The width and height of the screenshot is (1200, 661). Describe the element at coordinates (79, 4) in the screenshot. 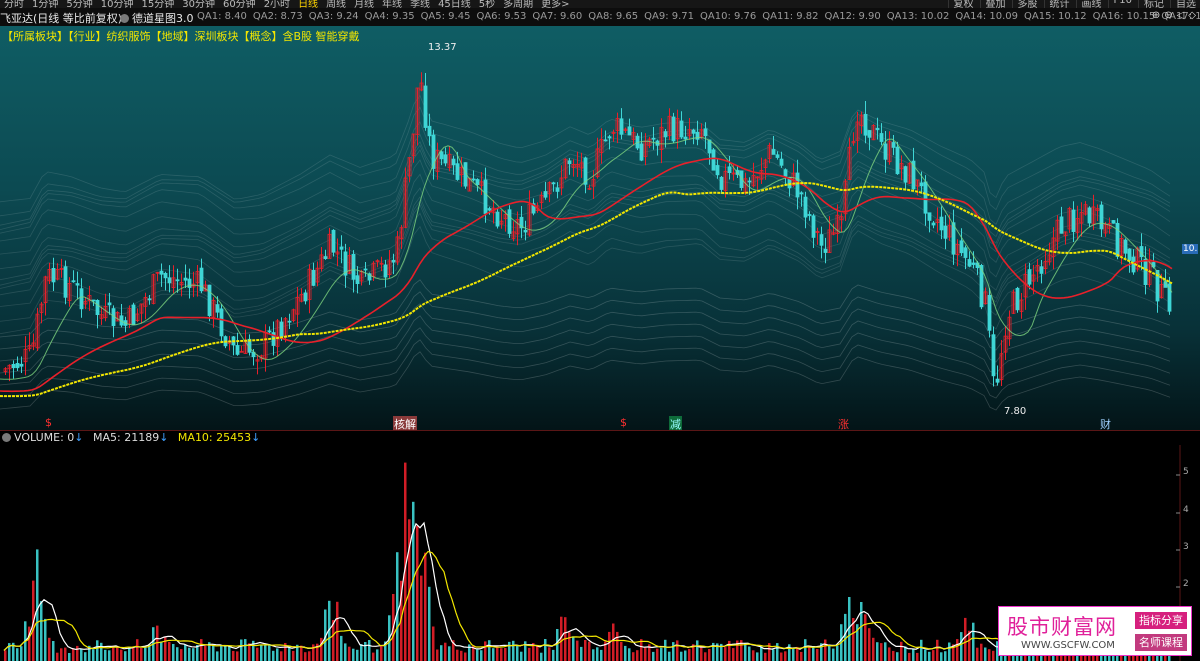

I see `period-tab: 5分钟` at that location.